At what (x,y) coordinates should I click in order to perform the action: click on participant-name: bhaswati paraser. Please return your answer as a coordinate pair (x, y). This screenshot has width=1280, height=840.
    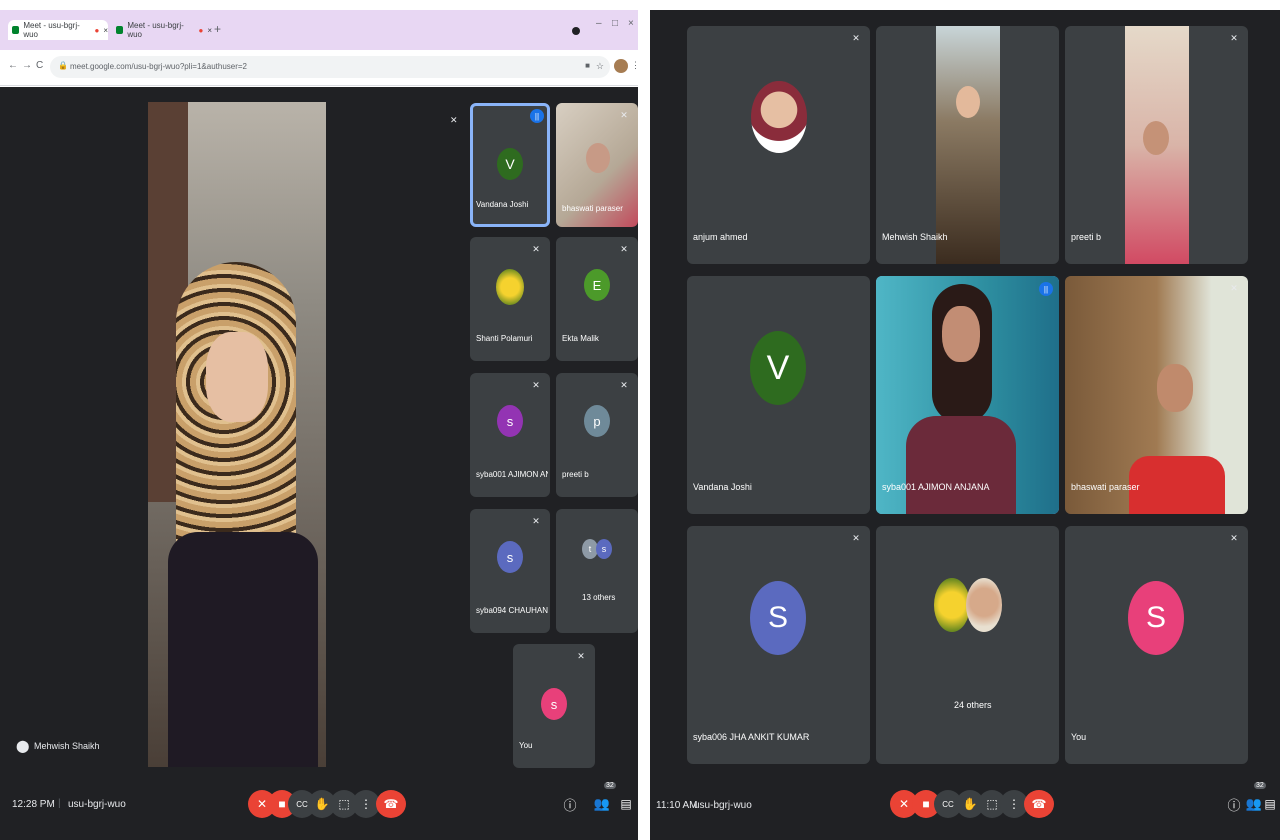
    Looking at the image, I should click on (592, 208).